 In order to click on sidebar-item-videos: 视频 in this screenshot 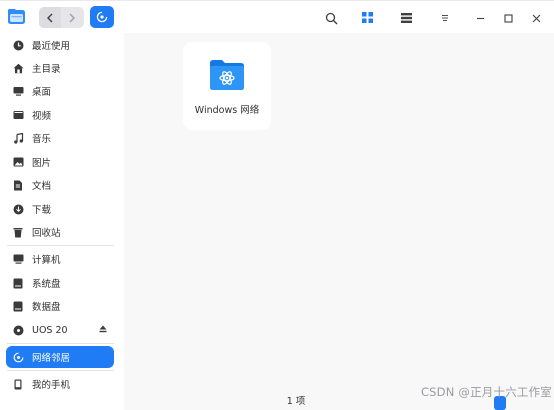, I will do `click(60, 115)`.